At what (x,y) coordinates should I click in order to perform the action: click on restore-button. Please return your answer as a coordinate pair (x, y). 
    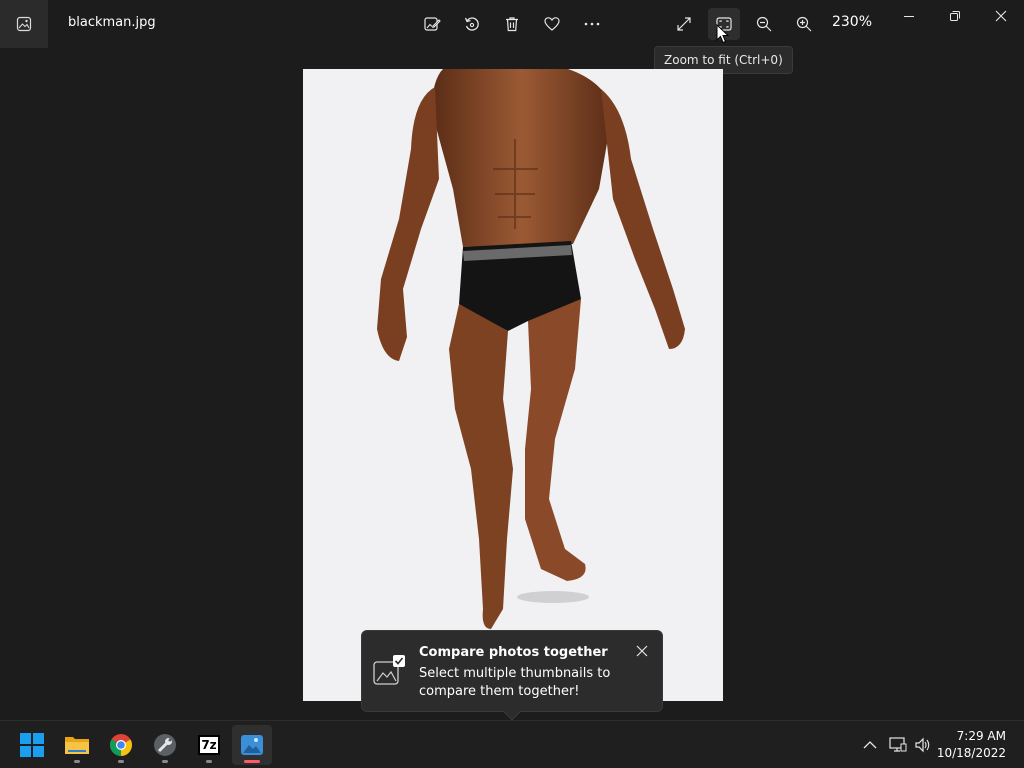
    Looking at the image, I should click on (955, 16).